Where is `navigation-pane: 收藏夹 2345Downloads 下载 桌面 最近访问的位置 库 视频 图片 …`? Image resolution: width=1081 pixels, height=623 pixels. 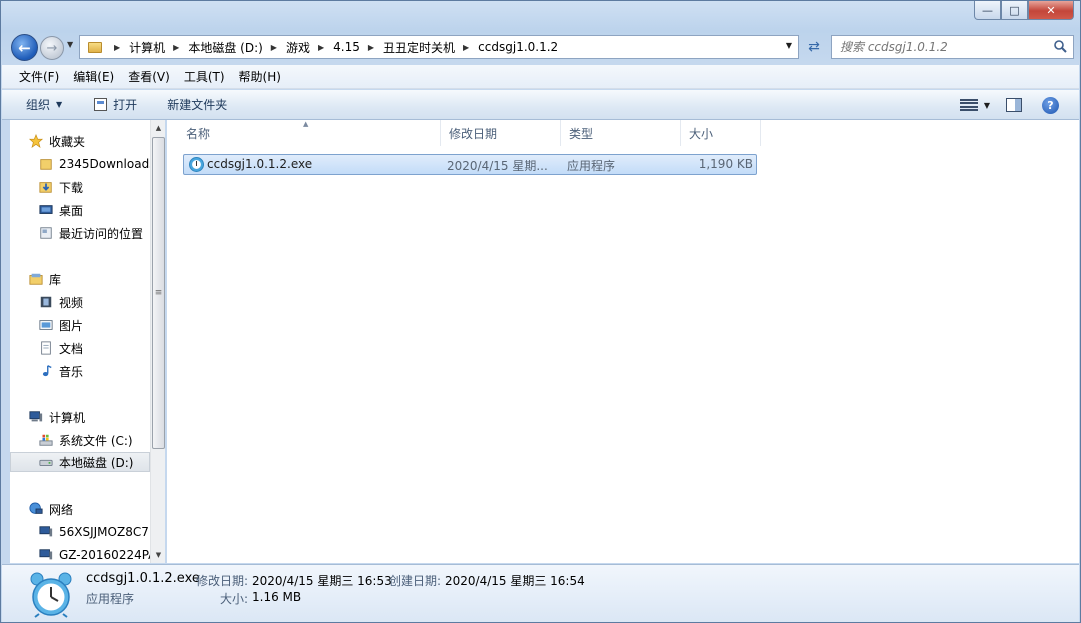 navigation-pane: 收藏夹 2345Downloads 下载 桌面 最近访问的位置 库 视频 图片 … is located at coordinates (87, 341).